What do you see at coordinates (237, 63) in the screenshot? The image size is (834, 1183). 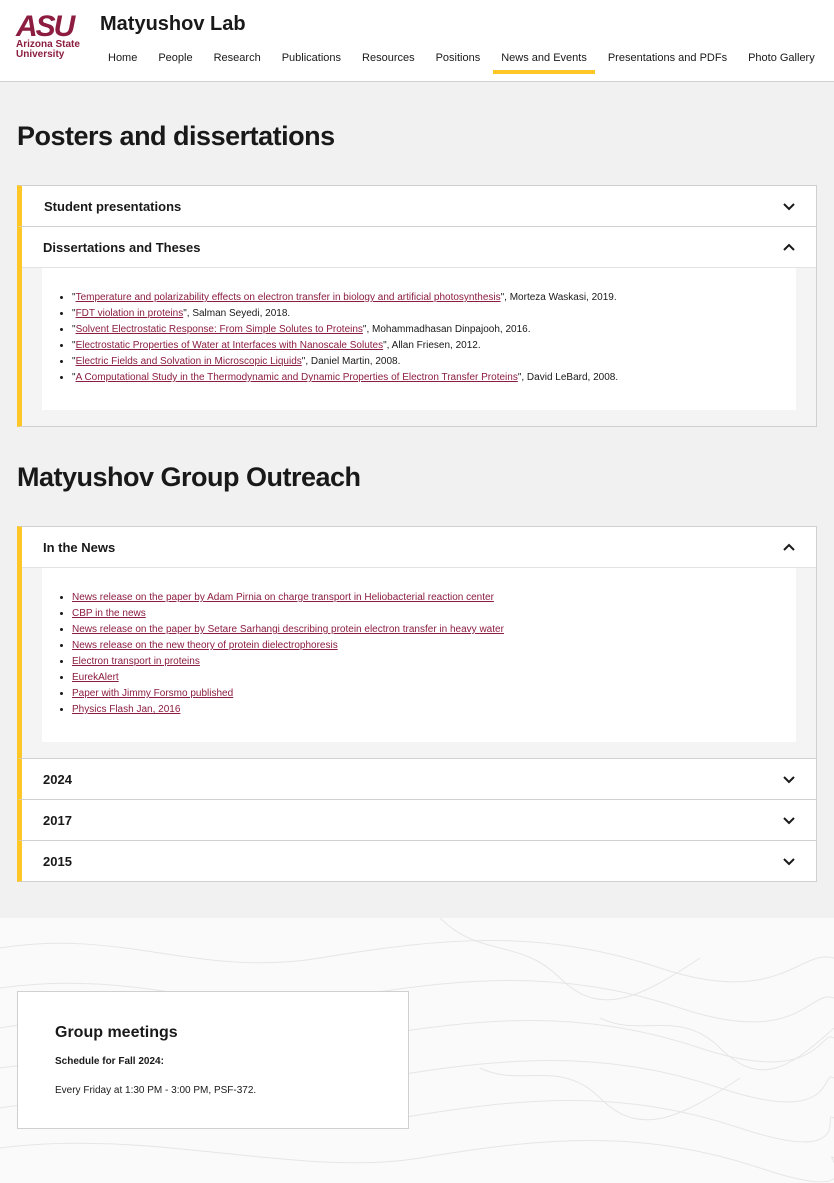 I see `nav-research: Research` at bounding box center [237, 63].